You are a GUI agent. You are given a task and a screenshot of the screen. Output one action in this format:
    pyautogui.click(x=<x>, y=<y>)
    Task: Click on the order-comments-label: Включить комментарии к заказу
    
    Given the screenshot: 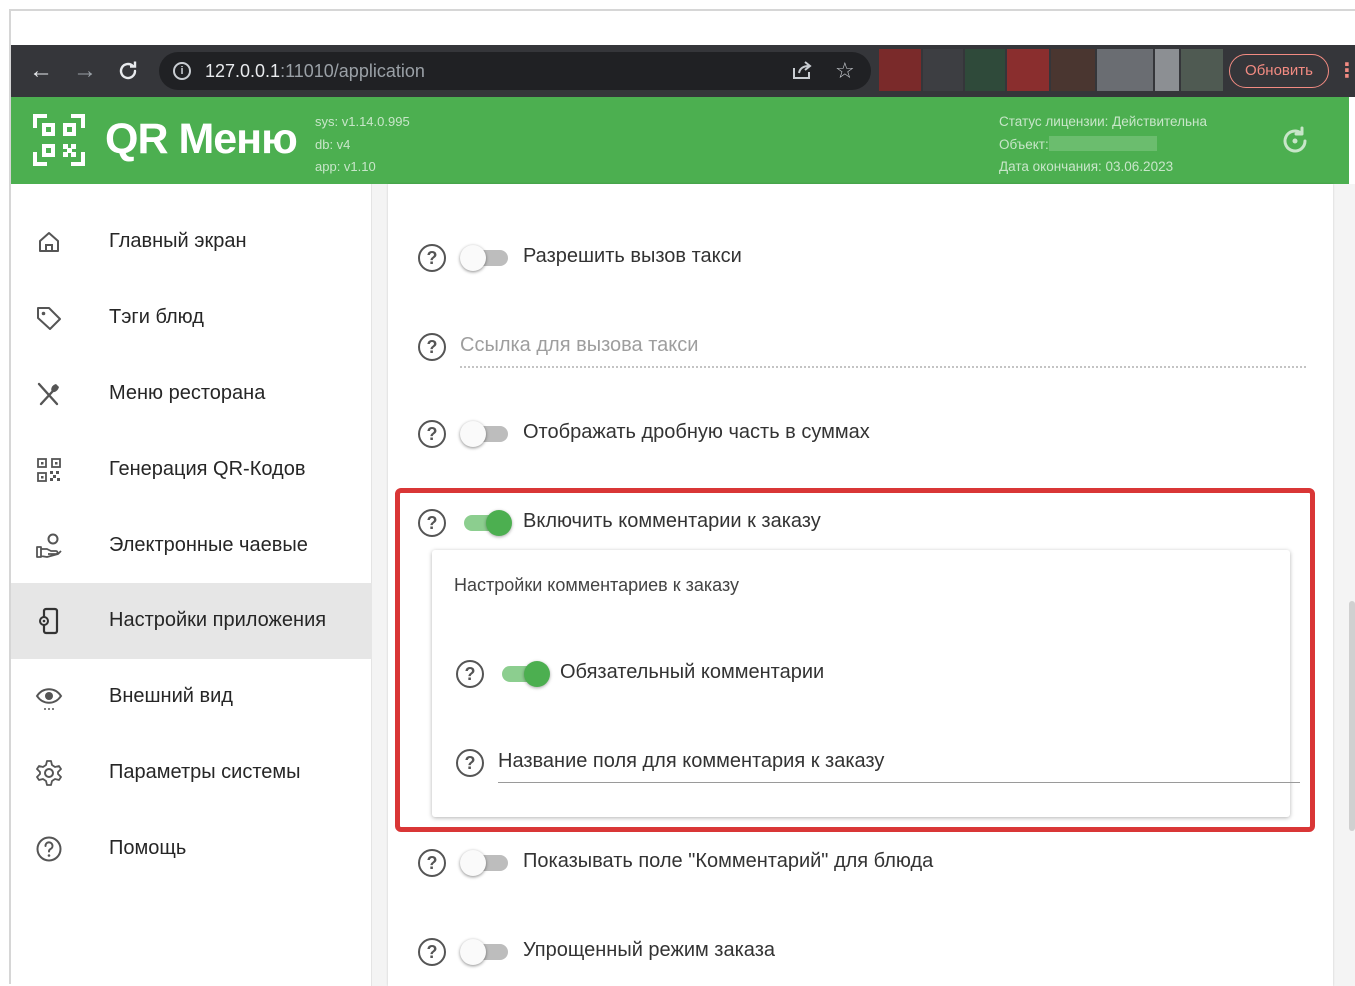 What is the action you would take?
    pyautogui.click(x=672, y=521)
    